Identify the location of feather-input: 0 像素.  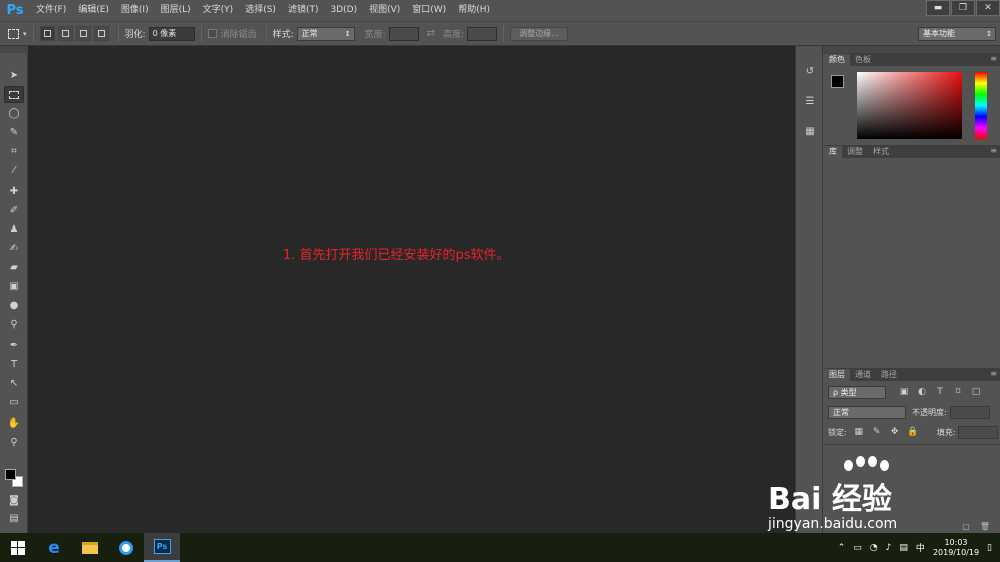
(171, 33).